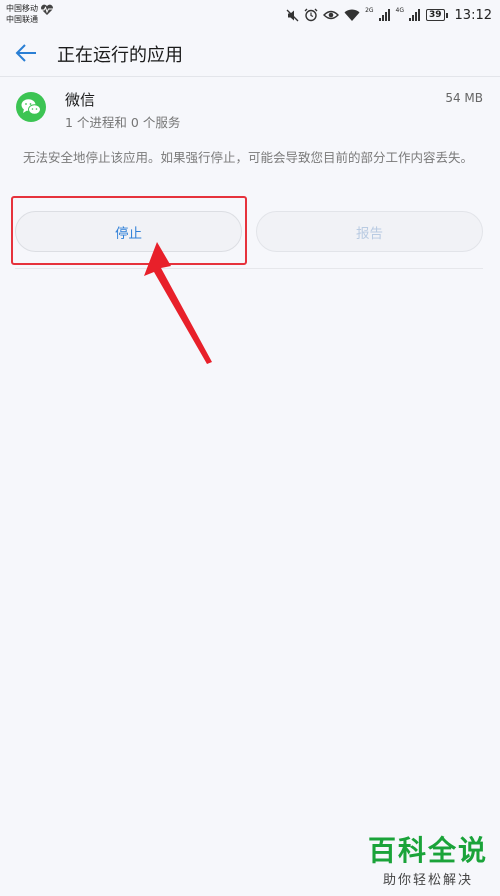 Image resolution: width=500 pixels, height=896 pixels. I want to click on heart-rate-icon, so click(47, 9).